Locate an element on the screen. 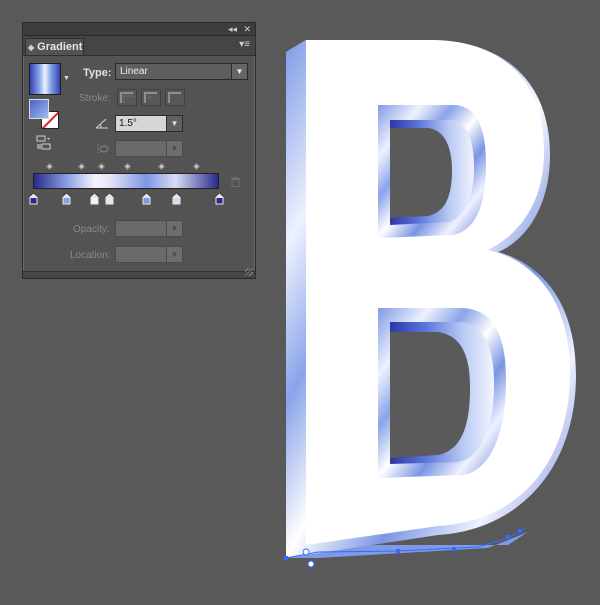 The width and height of the screenshot is (600, 605). stroke-within-icon is located at coordinates (126, 97).